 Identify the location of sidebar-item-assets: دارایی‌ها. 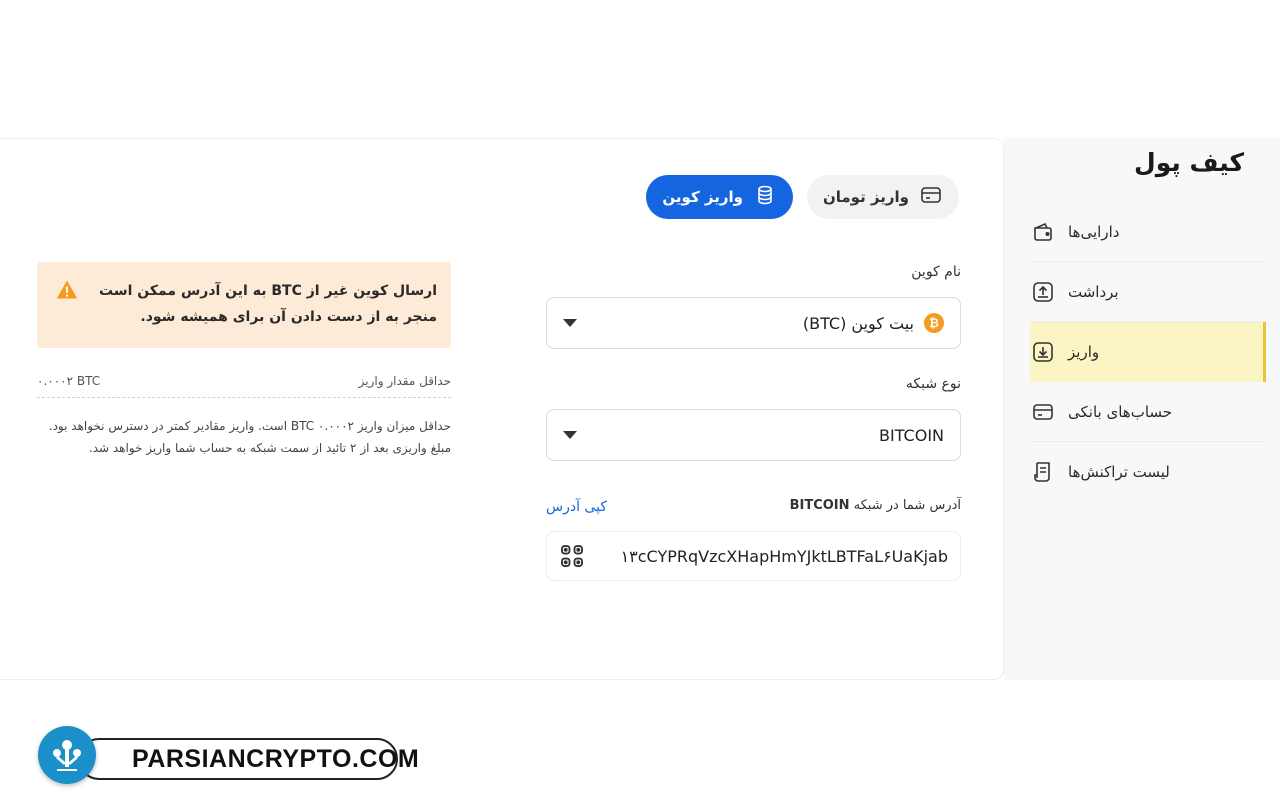
(1148, 232).